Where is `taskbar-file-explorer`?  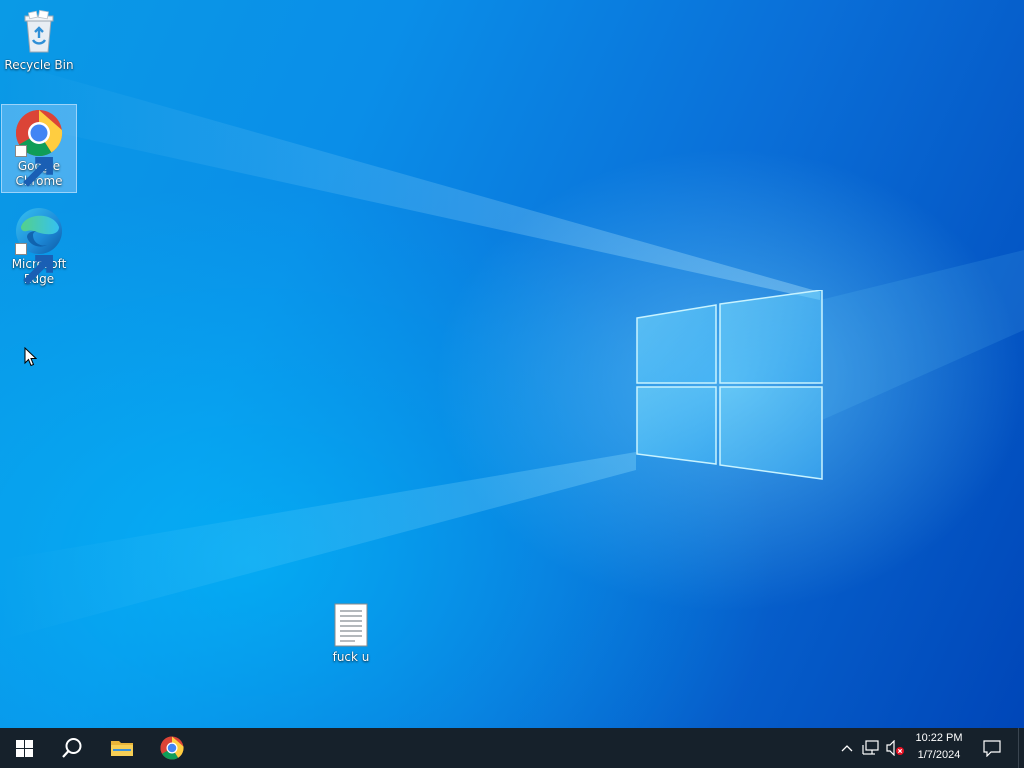 taskbar-file-explorer is located at coordinates (122, 748).